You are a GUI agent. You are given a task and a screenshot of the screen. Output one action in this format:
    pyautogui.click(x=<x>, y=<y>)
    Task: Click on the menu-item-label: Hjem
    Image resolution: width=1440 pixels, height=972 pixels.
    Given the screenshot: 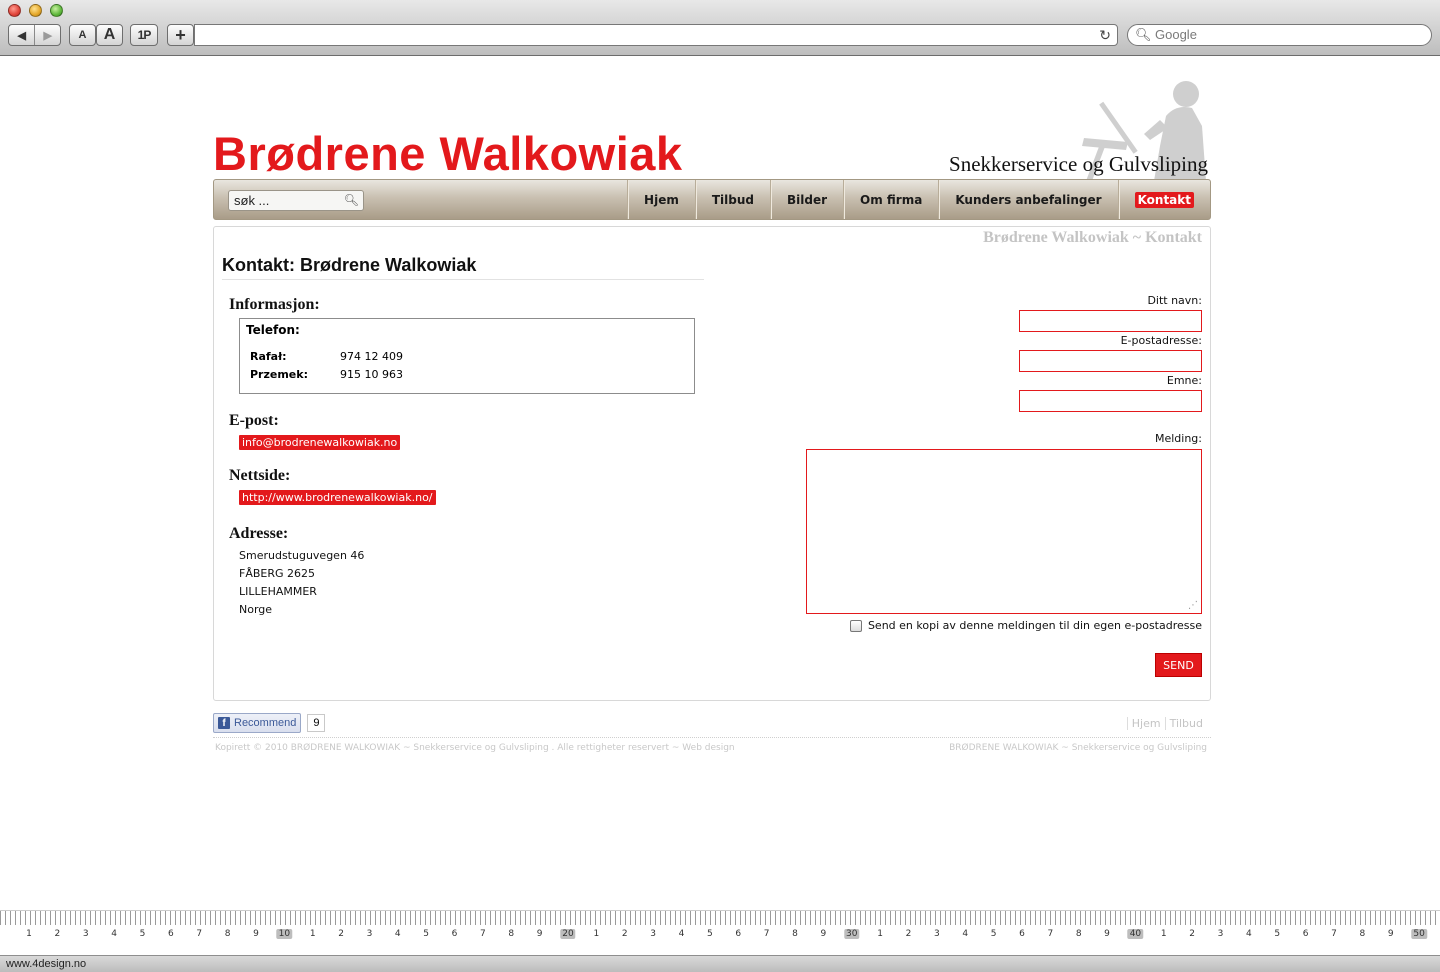 What is the action you would take?
    pyautogui.click(x=661, y=199)
    